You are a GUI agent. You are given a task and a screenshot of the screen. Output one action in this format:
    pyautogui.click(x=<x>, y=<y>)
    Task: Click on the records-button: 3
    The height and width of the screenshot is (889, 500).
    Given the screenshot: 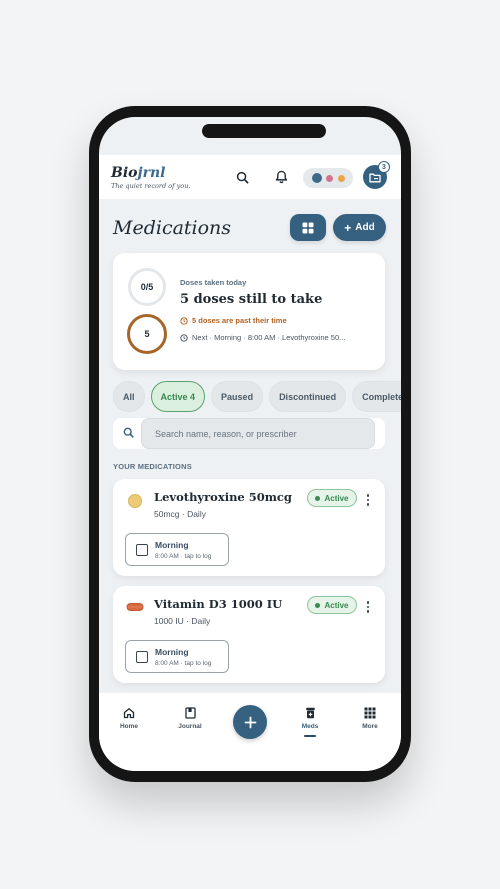 What is the action you would take?
    pyautogui.click(x=376, y=175)
    